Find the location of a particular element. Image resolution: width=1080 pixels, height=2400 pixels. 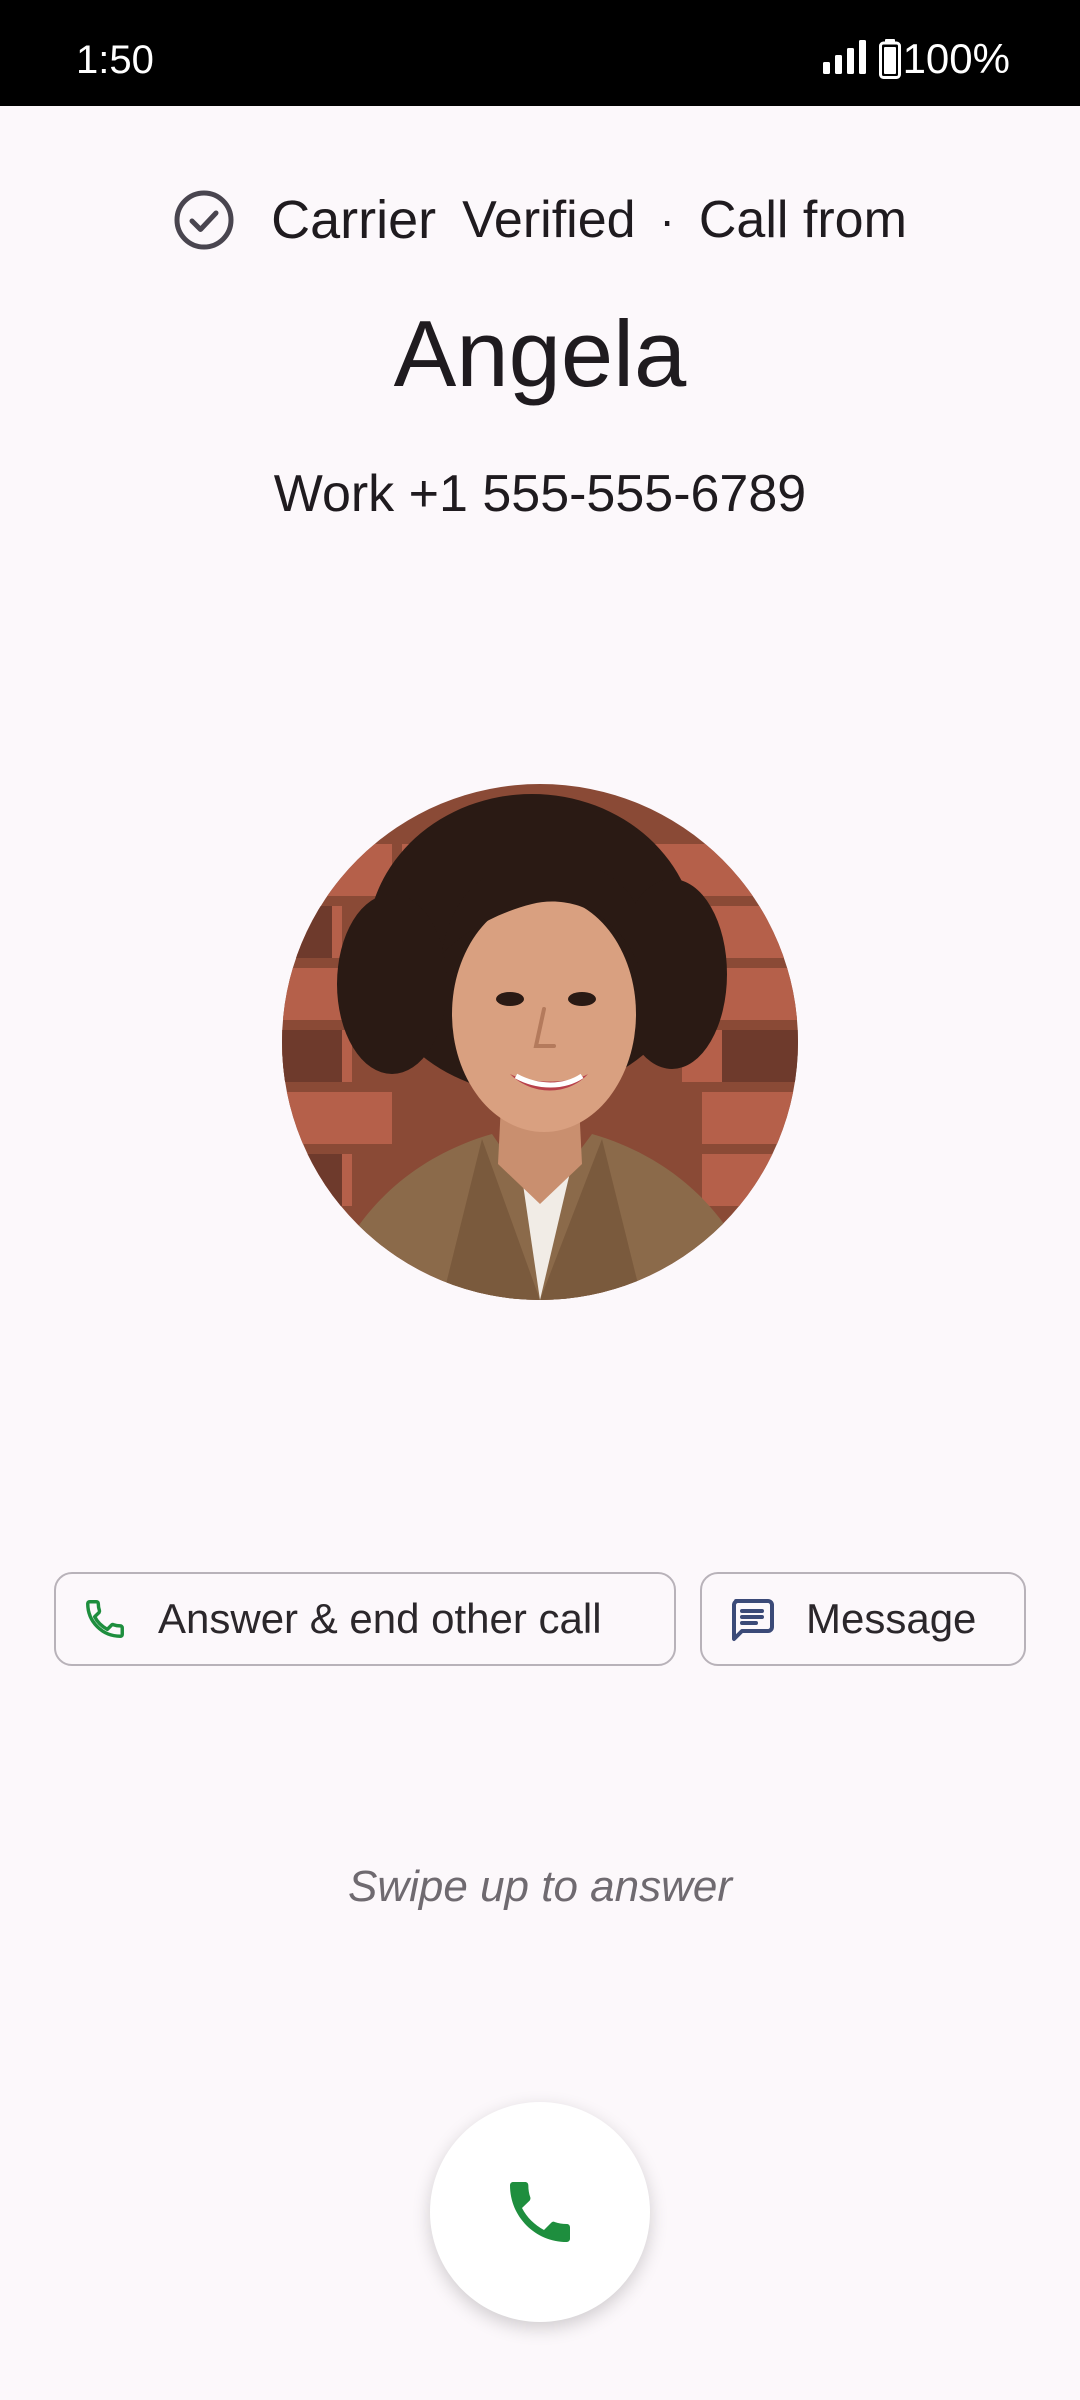

message-label: Message is located at coordinates (891, 1618).